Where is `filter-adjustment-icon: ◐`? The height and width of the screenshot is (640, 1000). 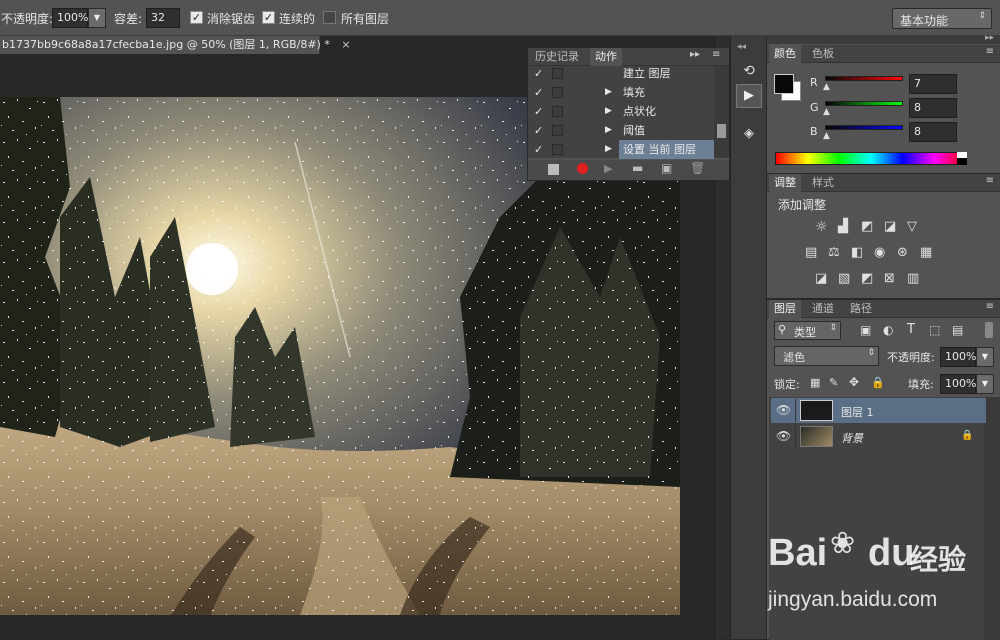
filter-adjustment-icon: ◐ is located at coordinates (888, 330).